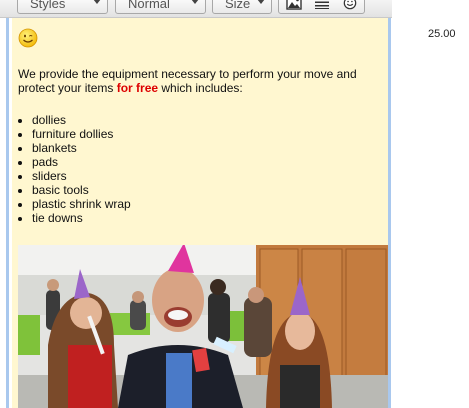  I want to click on styles-dropdown-label: Styles, so click(48, 5).